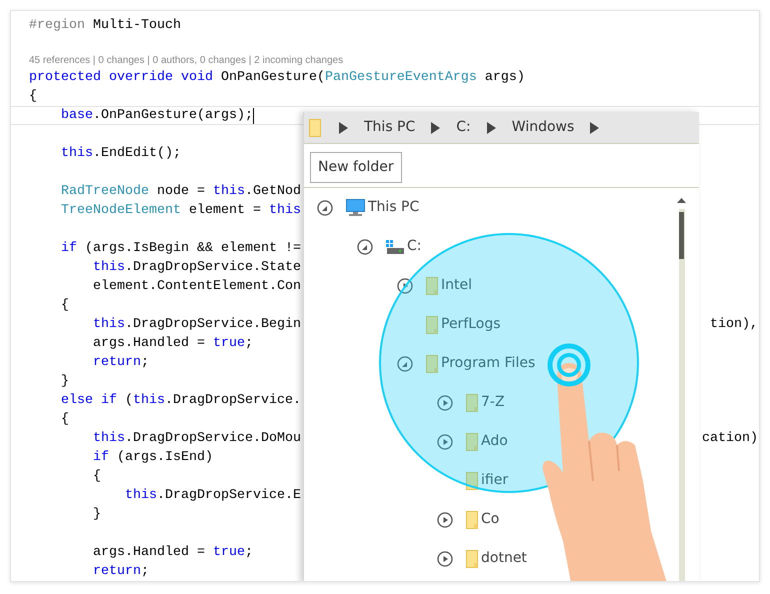 The height and width of the screenshot is (594, 770). I want to click on code-line: this.DragDropService.Begin, so click(196, 325).